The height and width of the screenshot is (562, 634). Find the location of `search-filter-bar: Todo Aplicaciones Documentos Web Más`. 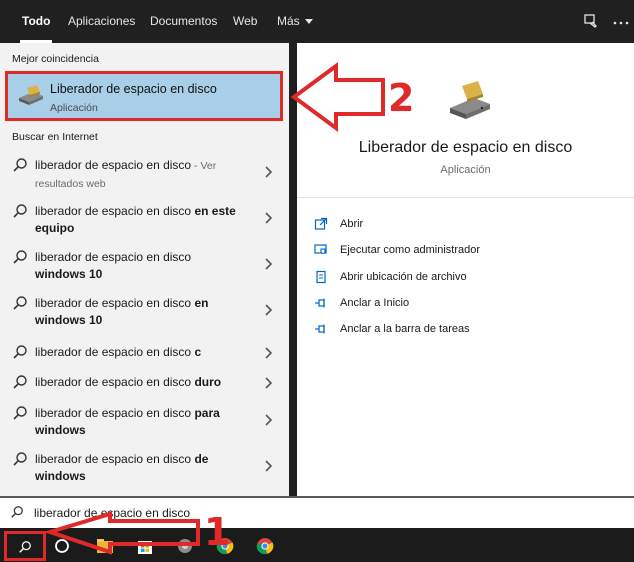

search-filter-bar: Todo Aplicaciones Documentos Web Más is located at coordinates (317, 21).